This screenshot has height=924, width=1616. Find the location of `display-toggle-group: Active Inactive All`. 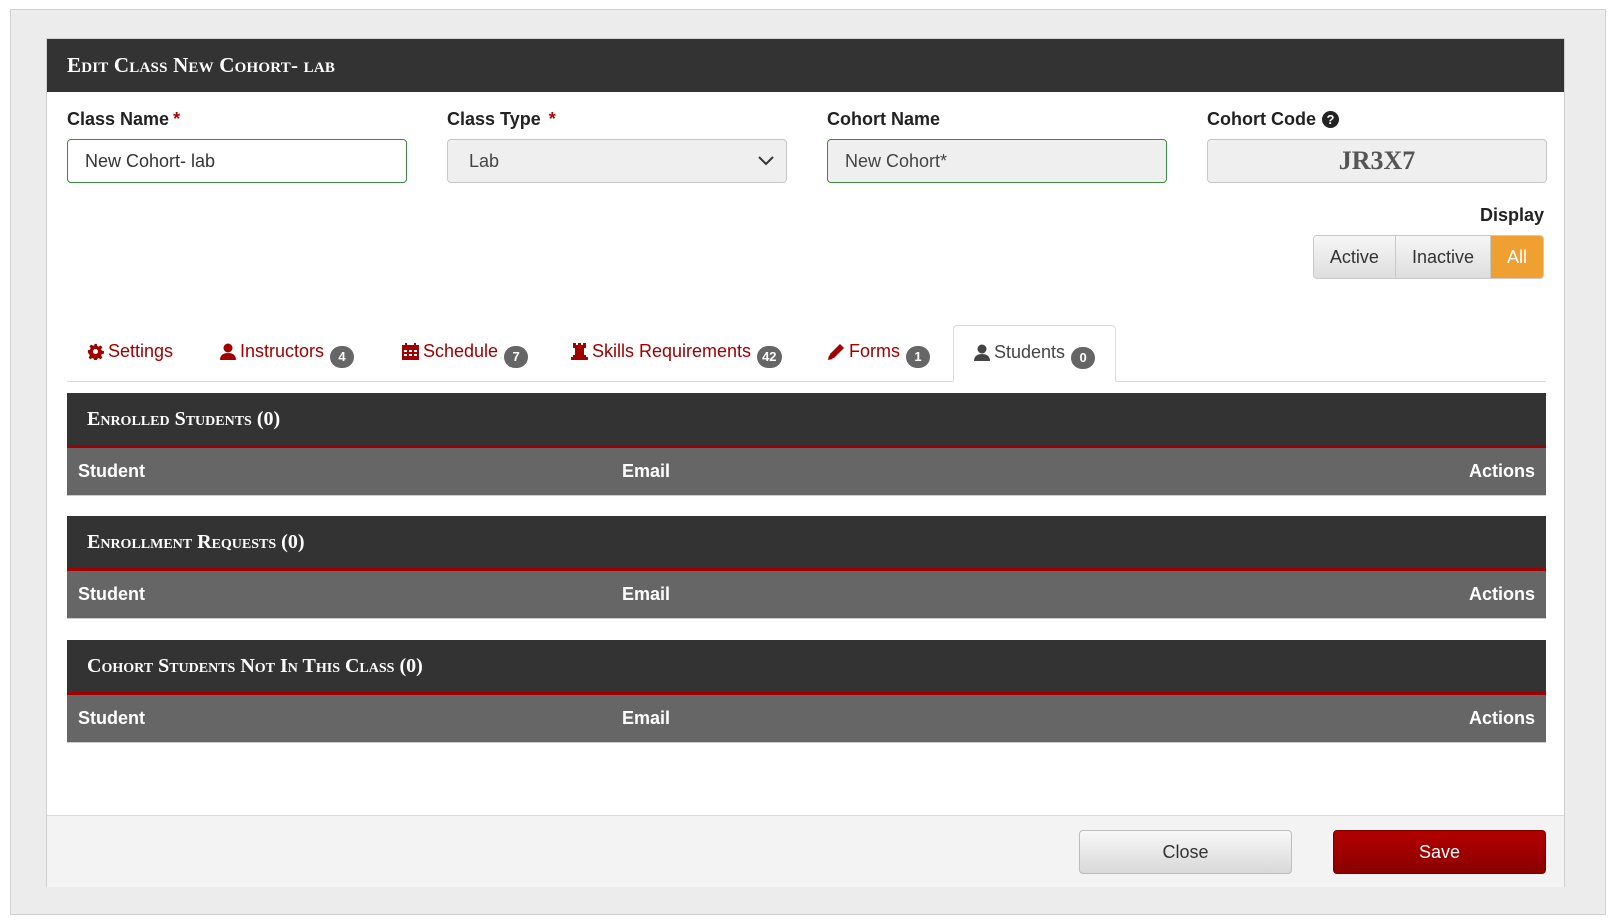

display-toggle-group: Active Inactive All is located at coordinates (1428, 257).